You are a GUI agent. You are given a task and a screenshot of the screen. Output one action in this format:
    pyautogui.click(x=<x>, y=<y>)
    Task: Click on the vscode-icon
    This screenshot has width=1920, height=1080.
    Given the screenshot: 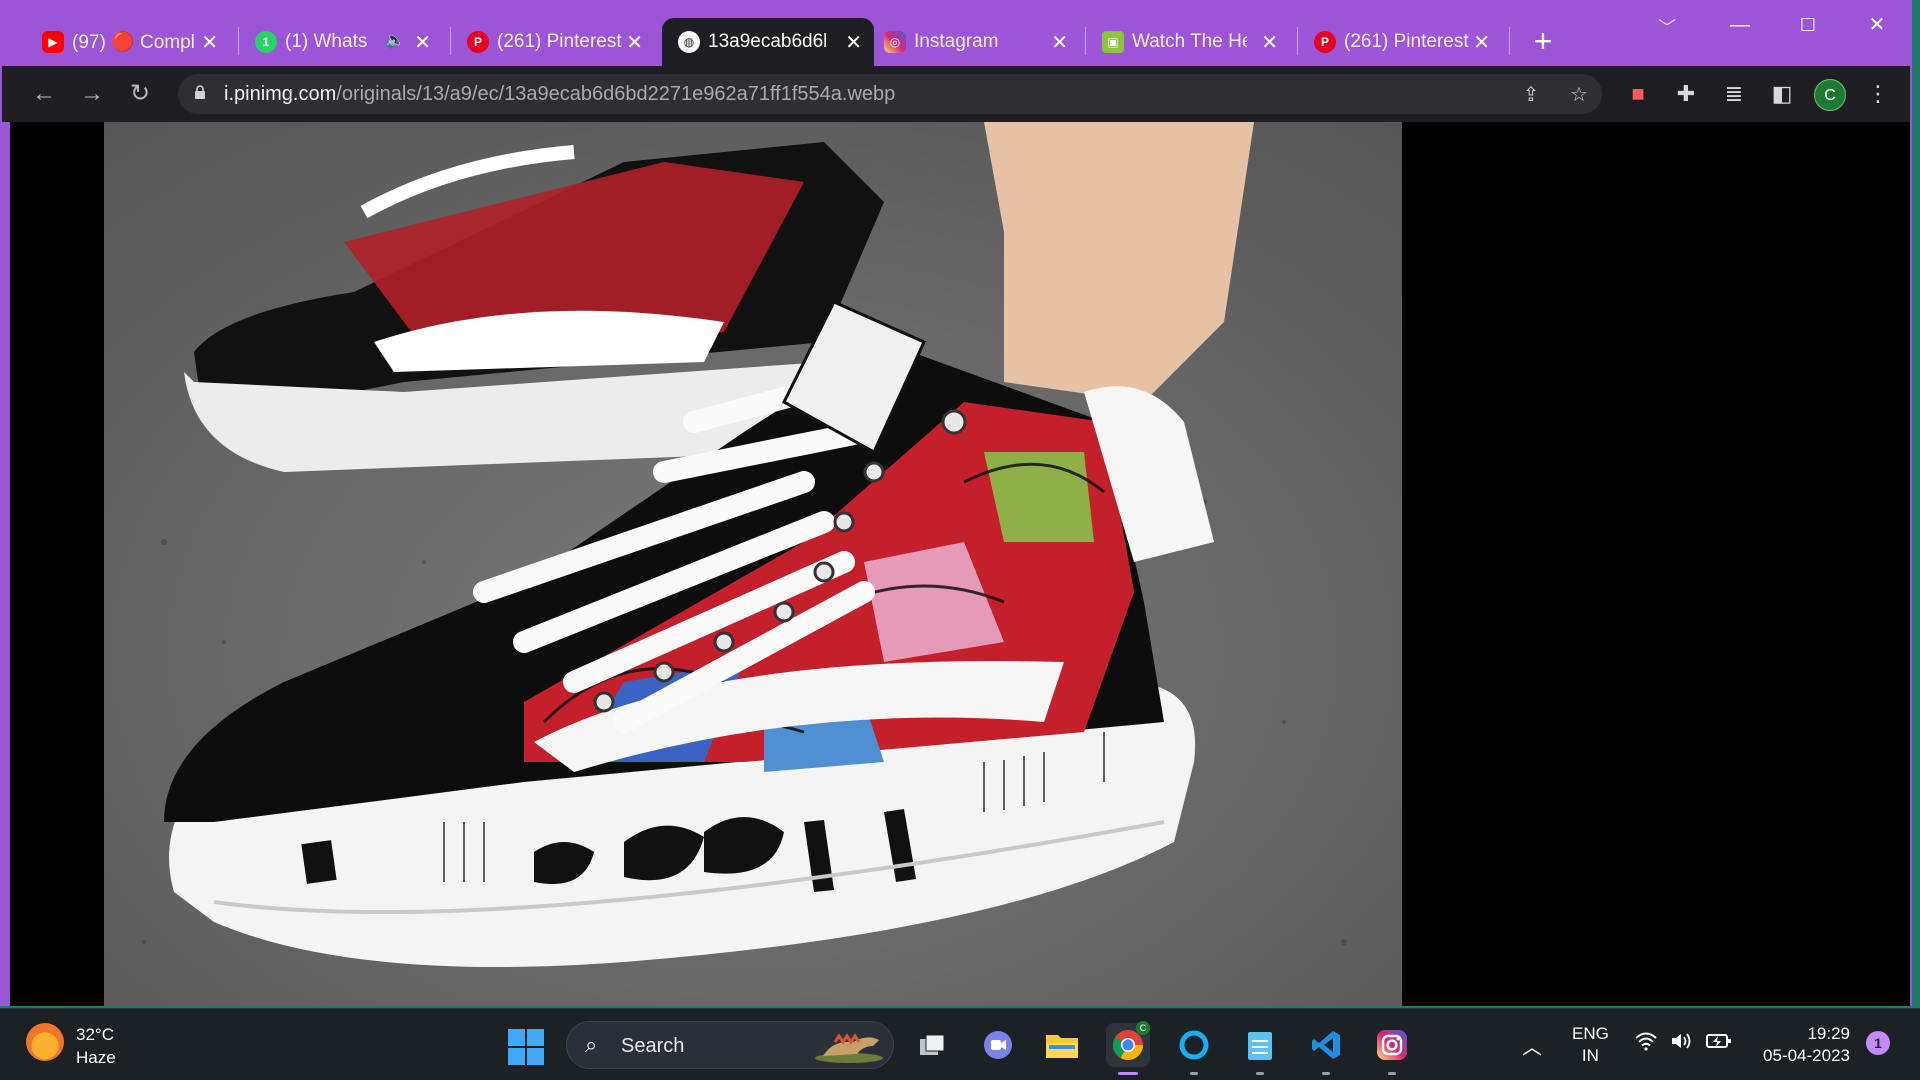 What is the action you would take?
    pyautogui.click(x=1326, y=1049)
    